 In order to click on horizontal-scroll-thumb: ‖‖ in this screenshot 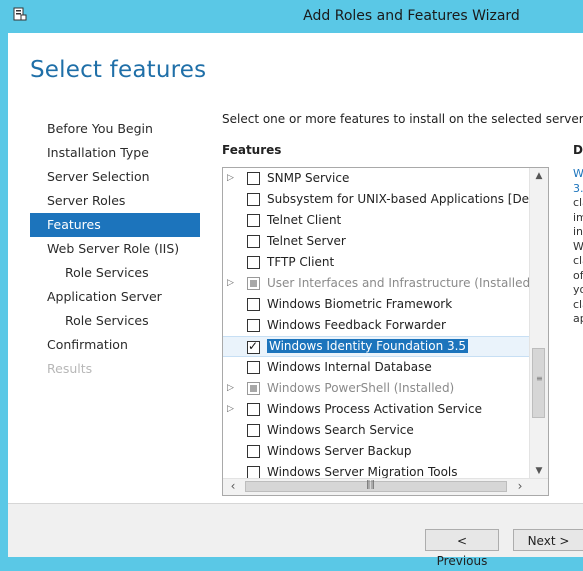, I will do `click(376, 486)`.